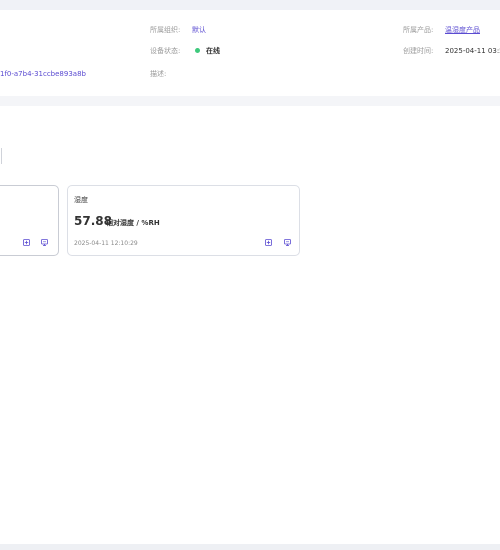 This screenshot has height=550, width=500. What do you see at coordinates (1, 156) in the screenshot?
I see `tab-edge` at bounding box center [1, 156].